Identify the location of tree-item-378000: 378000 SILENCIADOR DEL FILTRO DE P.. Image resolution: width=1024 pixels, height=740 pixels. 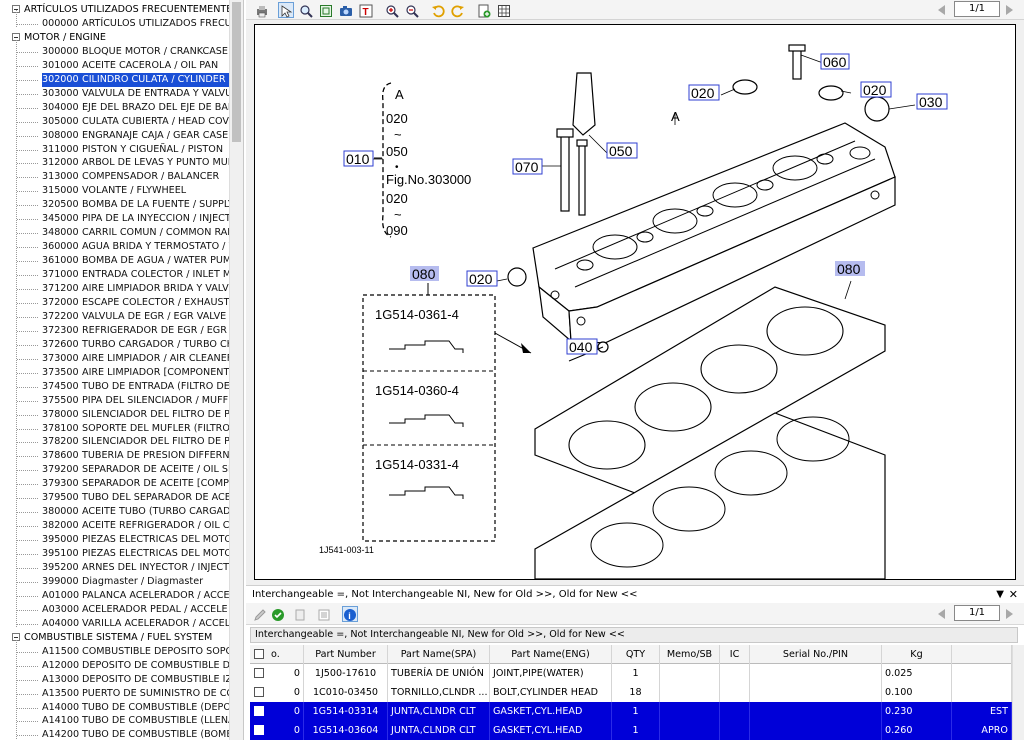
(136, 415).